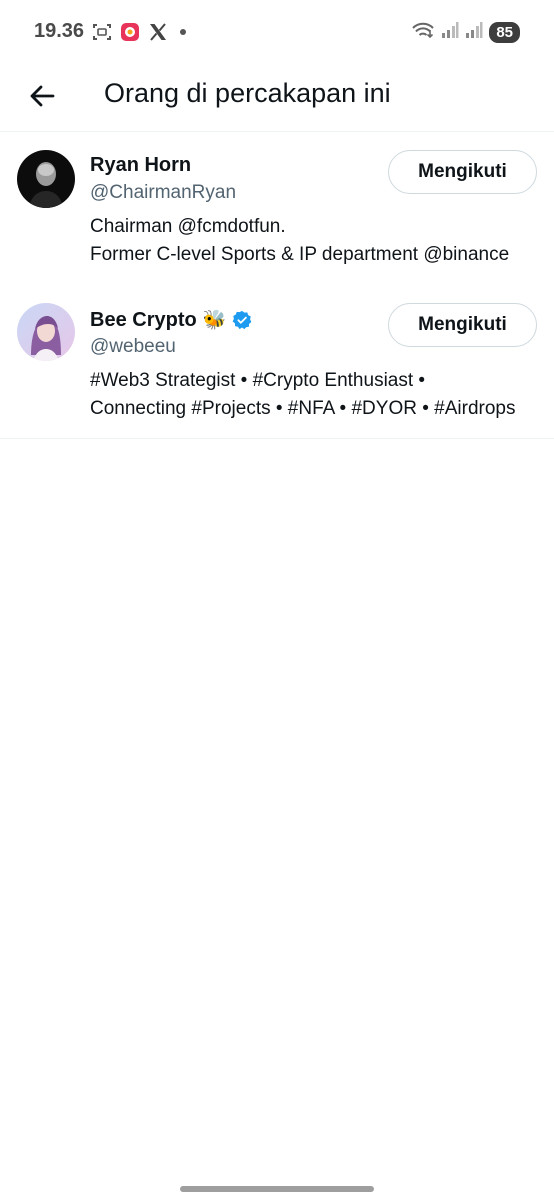  What do you see at coordinates (214, 320) in the screenshot?
I see `bee-emoji: 🐝` at bounding box center [214, 320].